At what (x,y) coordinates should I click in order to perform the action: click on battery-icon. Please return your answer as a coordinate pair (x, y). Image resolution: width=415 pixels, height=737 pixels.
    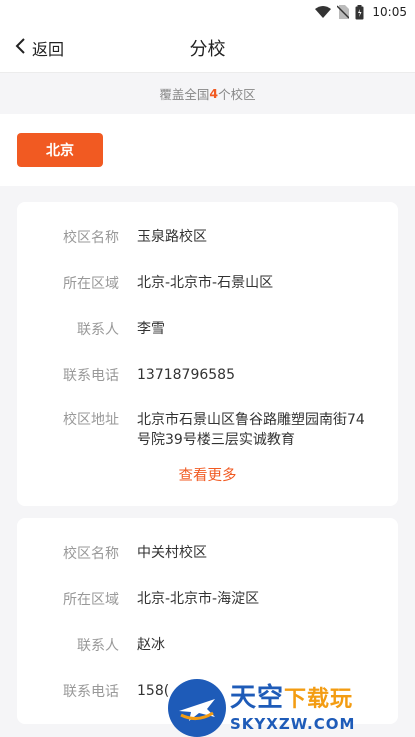
    Looking at the image, I should click on (359, 12).